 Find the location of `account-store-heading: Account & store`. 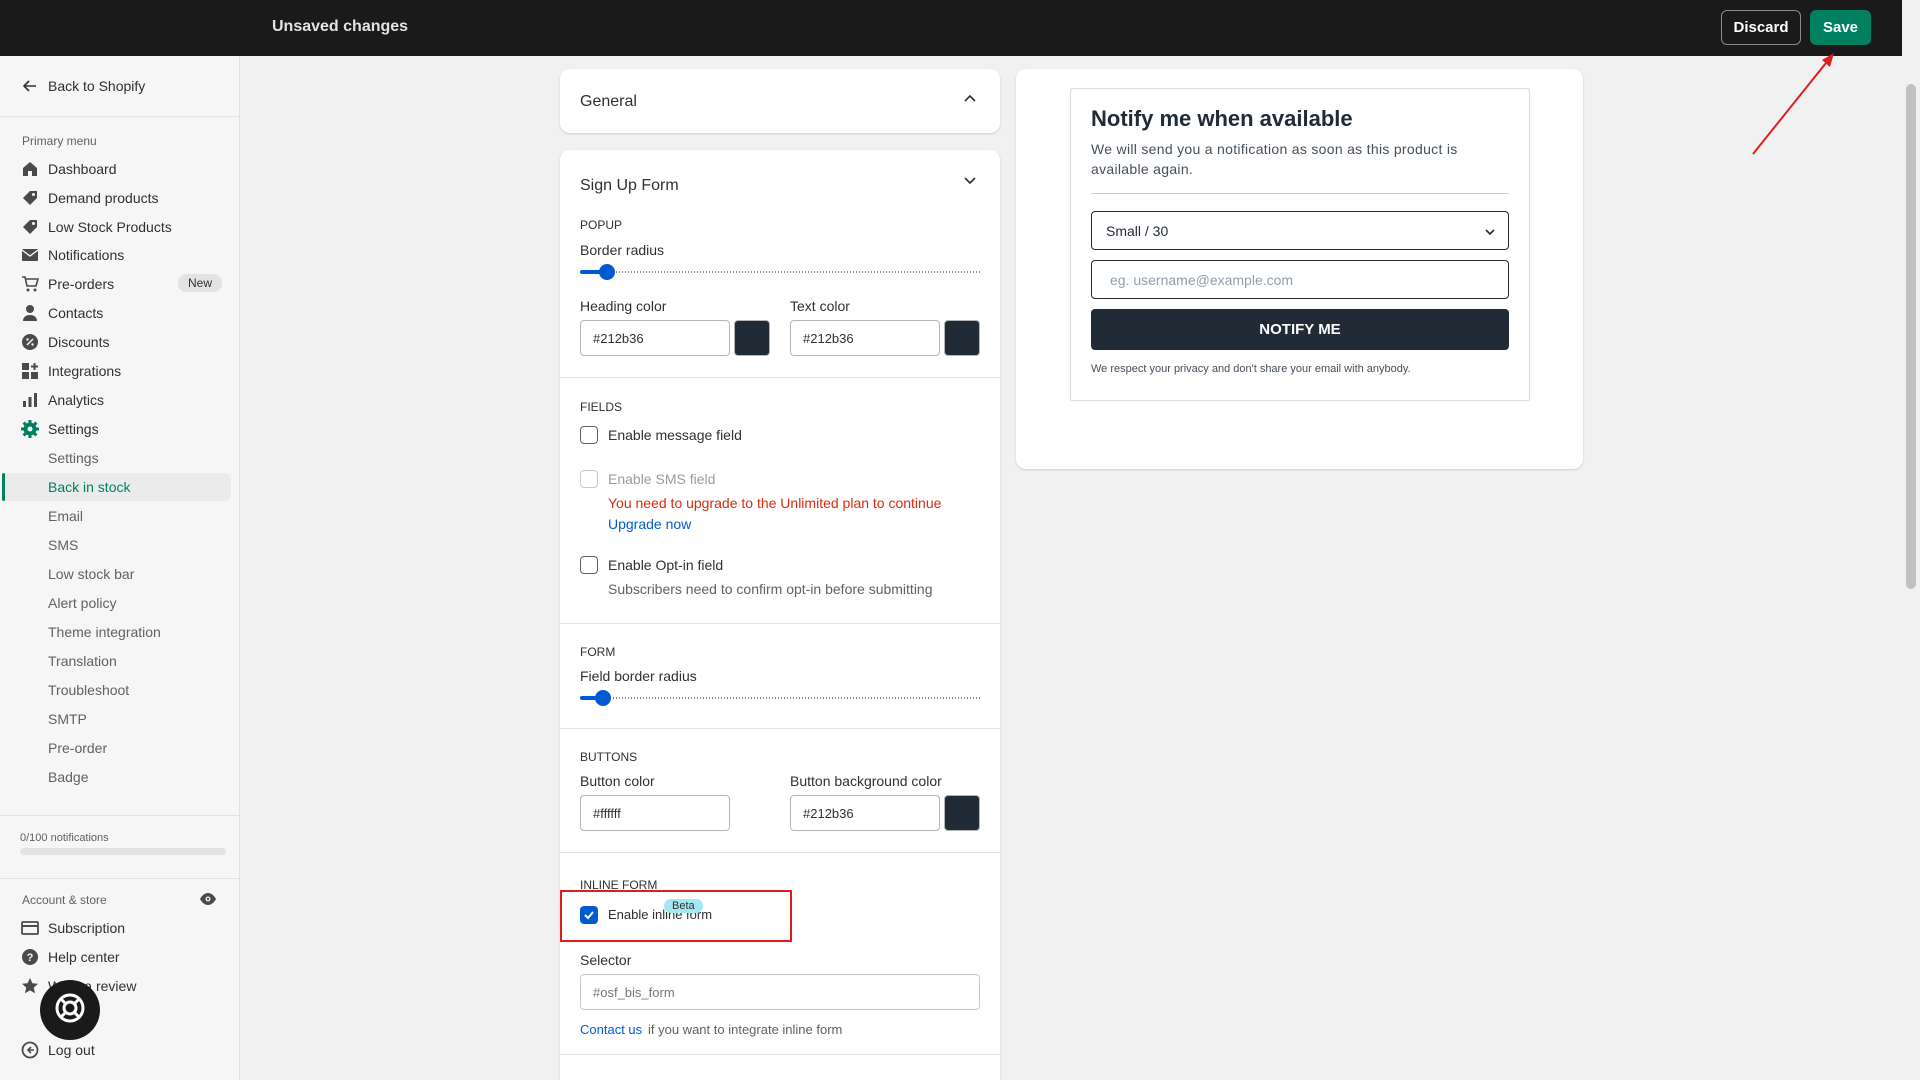

account-store-heading: Account & store is located at coordinates (64, 900).